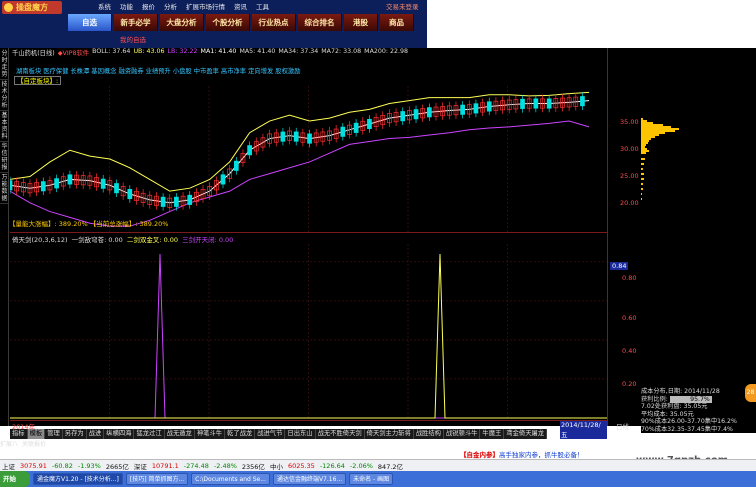 The image size is (756, 487). Describe the element at coordinates (371, 479) in the screenshot. I see `taskbar-item: 未命名 - 画图` at that location.